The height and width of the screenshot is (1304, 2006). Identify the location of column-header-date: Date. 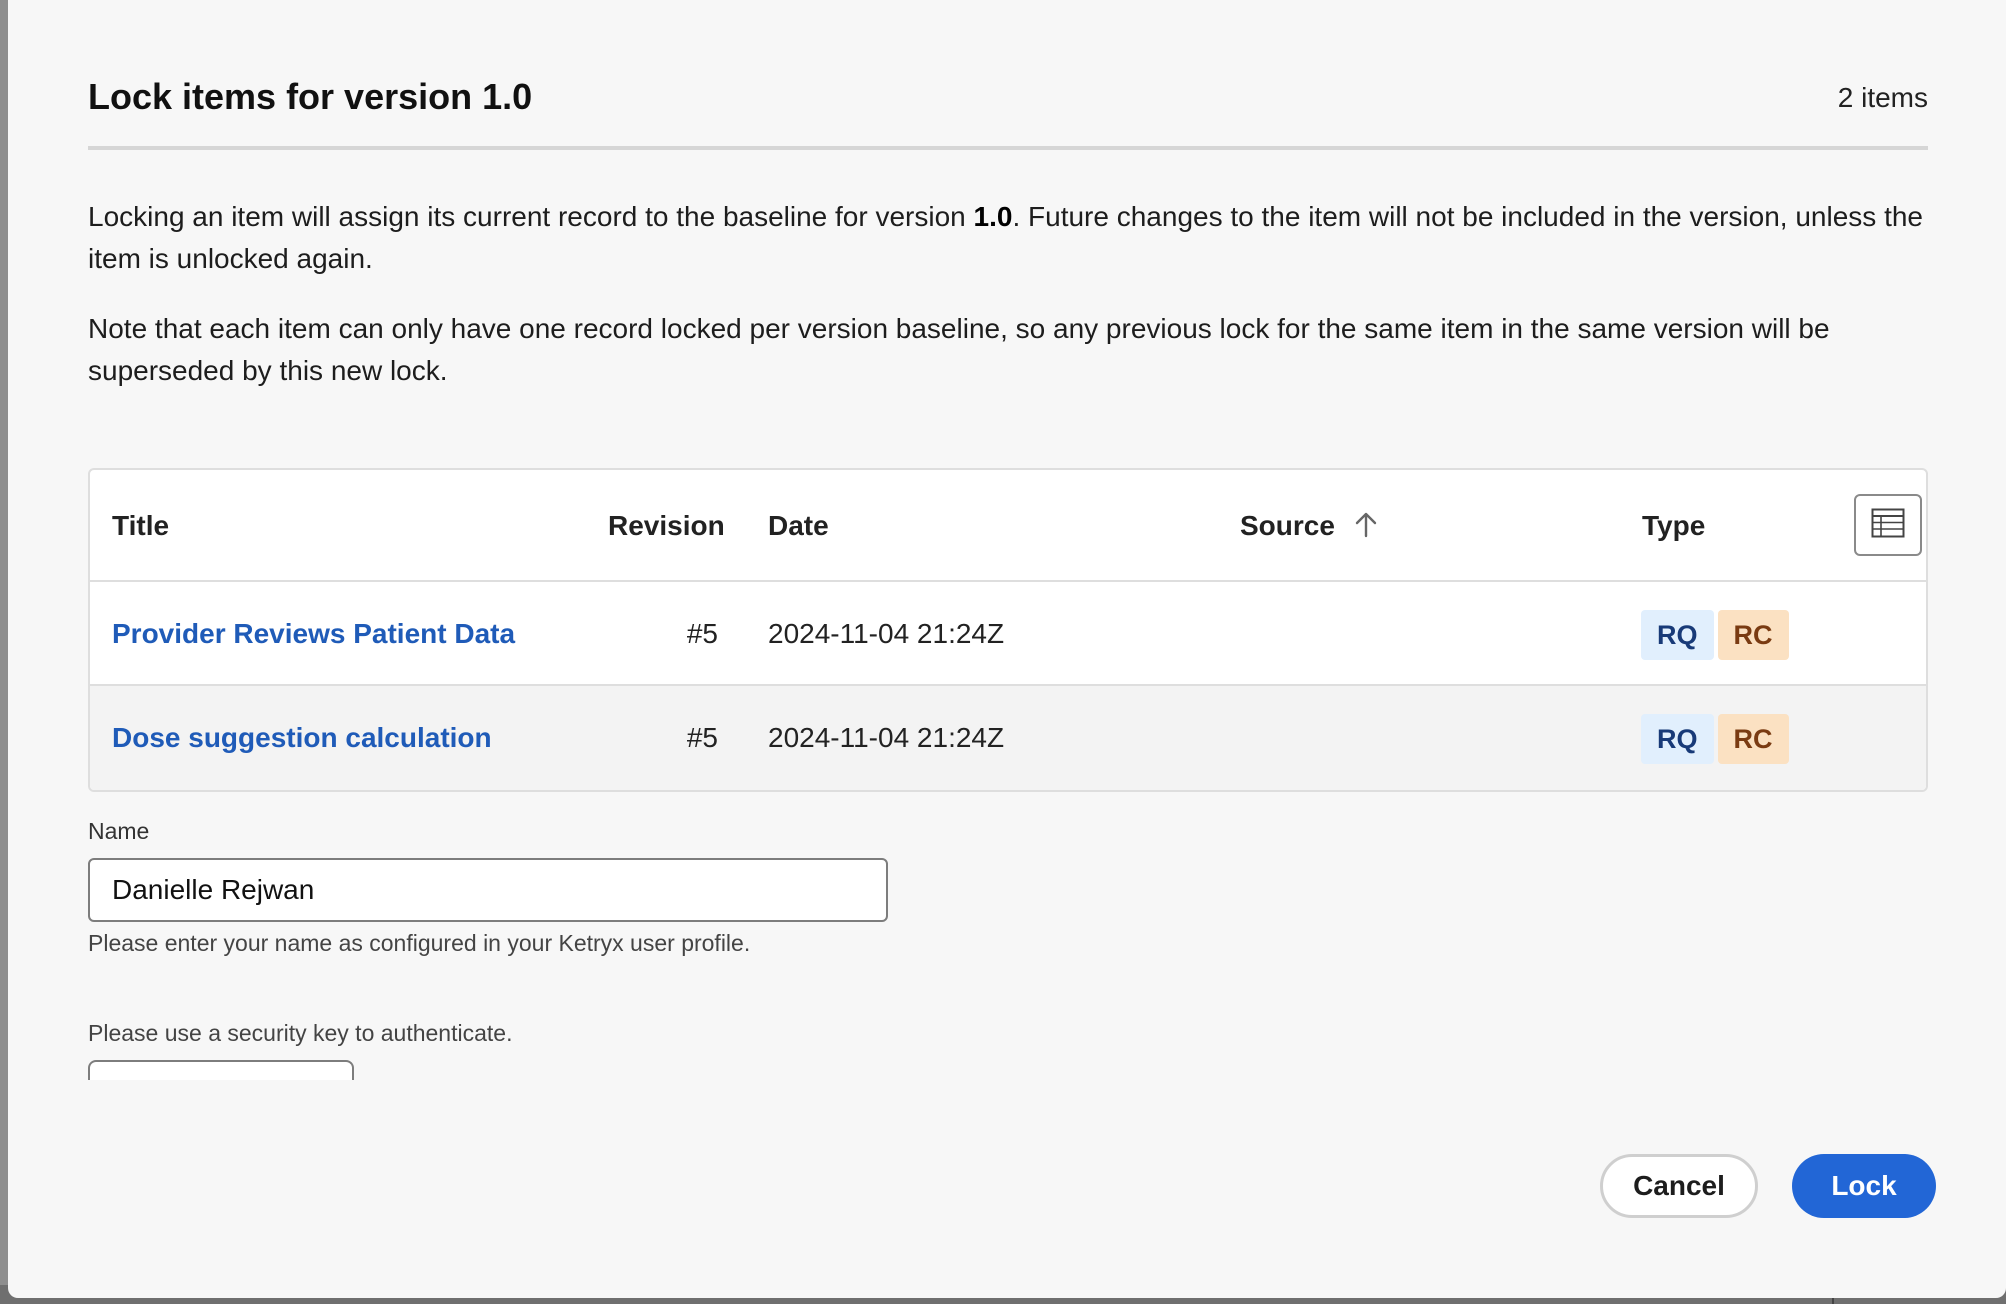
(798, 526).